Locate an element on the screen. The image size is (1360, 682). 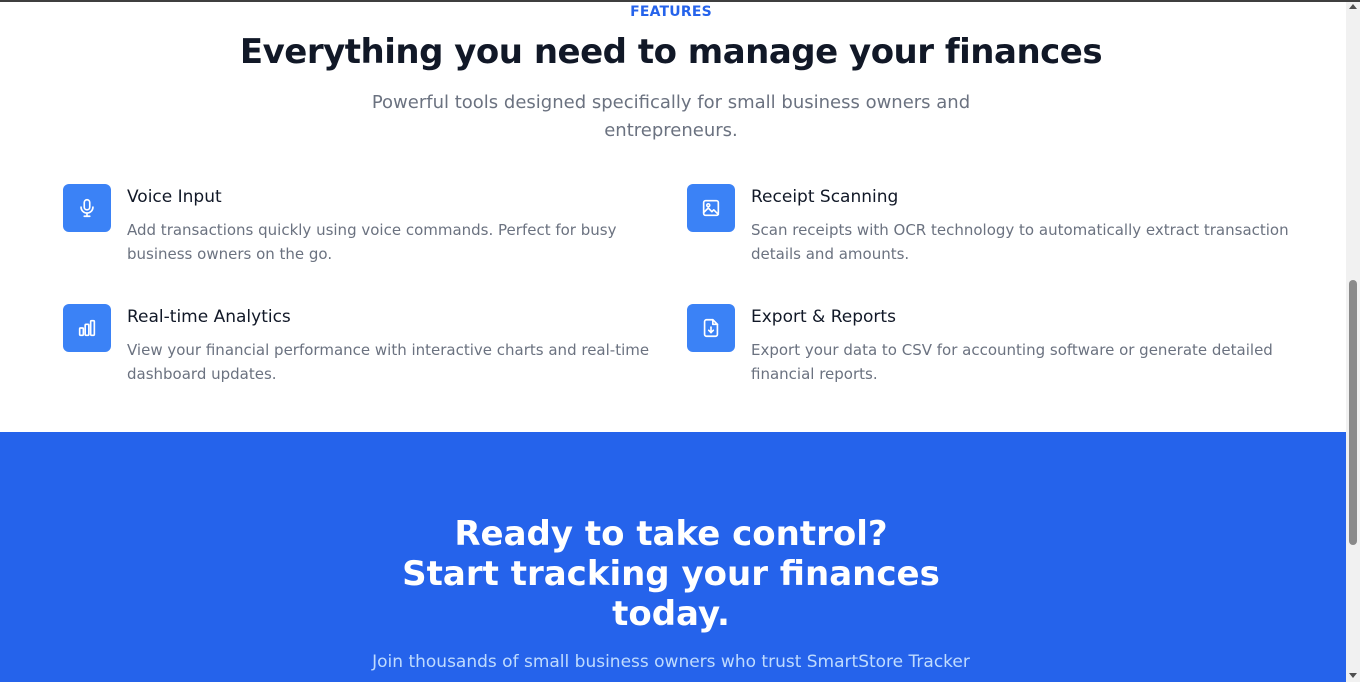
file-download-icon is located at coordinates (711, 328).